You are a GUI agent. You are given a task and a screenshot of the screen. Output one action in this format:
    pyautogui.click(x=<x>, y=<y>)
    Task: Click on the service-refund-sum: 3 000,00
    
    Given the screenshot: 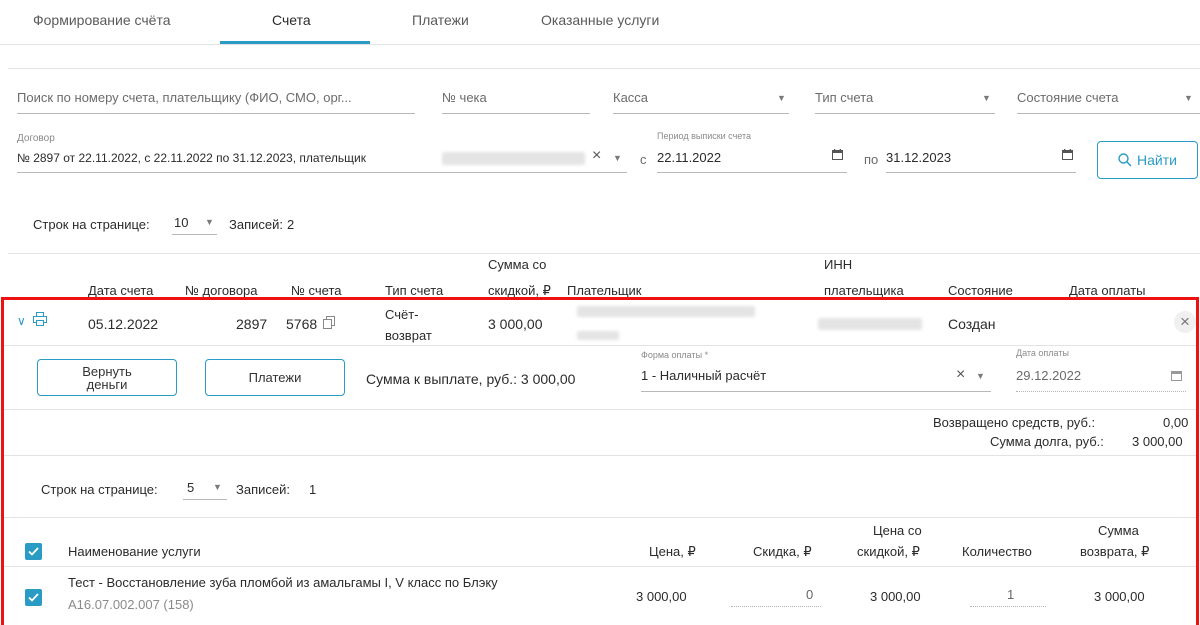 What is the action you would take?
    pyautogui.click(x=1119, y=596)
    